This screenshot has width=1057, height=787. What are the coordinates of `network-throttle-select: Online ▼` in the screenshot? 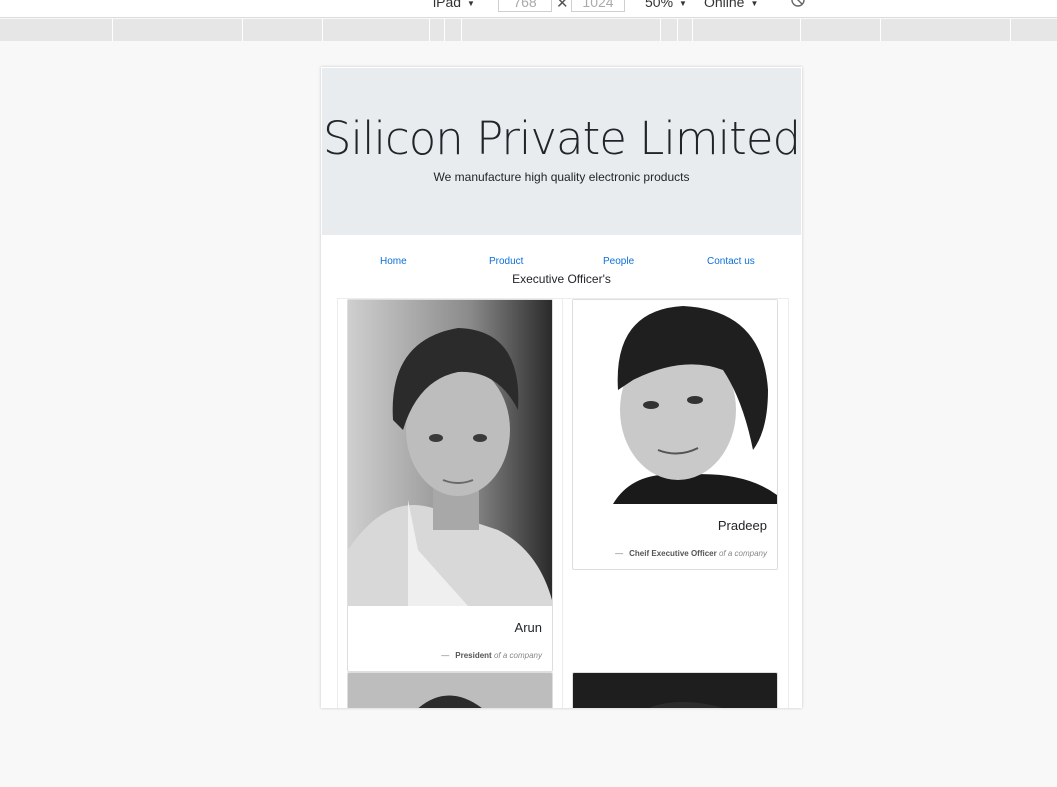 It's located at (731, 5).